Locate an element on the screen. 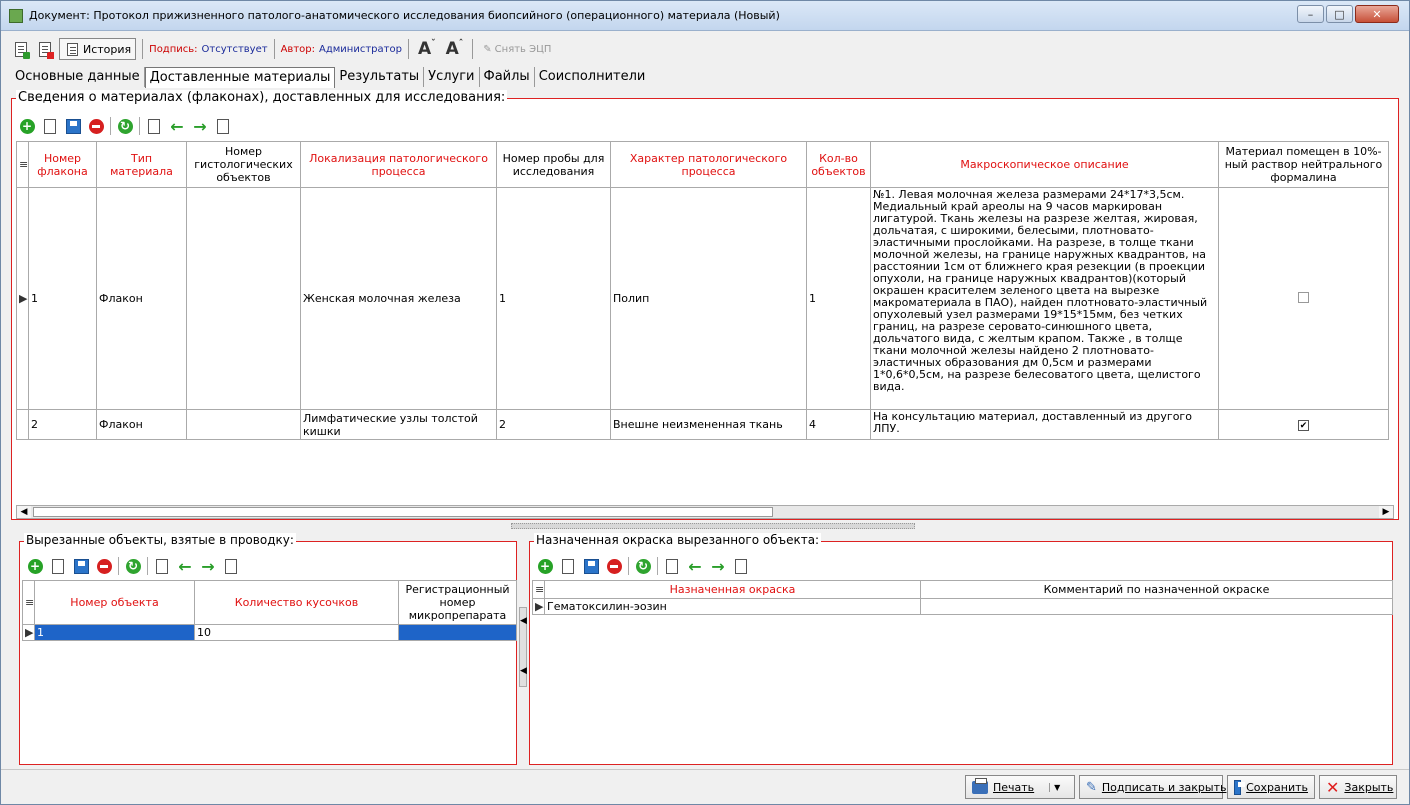  col-header: Тип материала is located at coordinates (141, 164).